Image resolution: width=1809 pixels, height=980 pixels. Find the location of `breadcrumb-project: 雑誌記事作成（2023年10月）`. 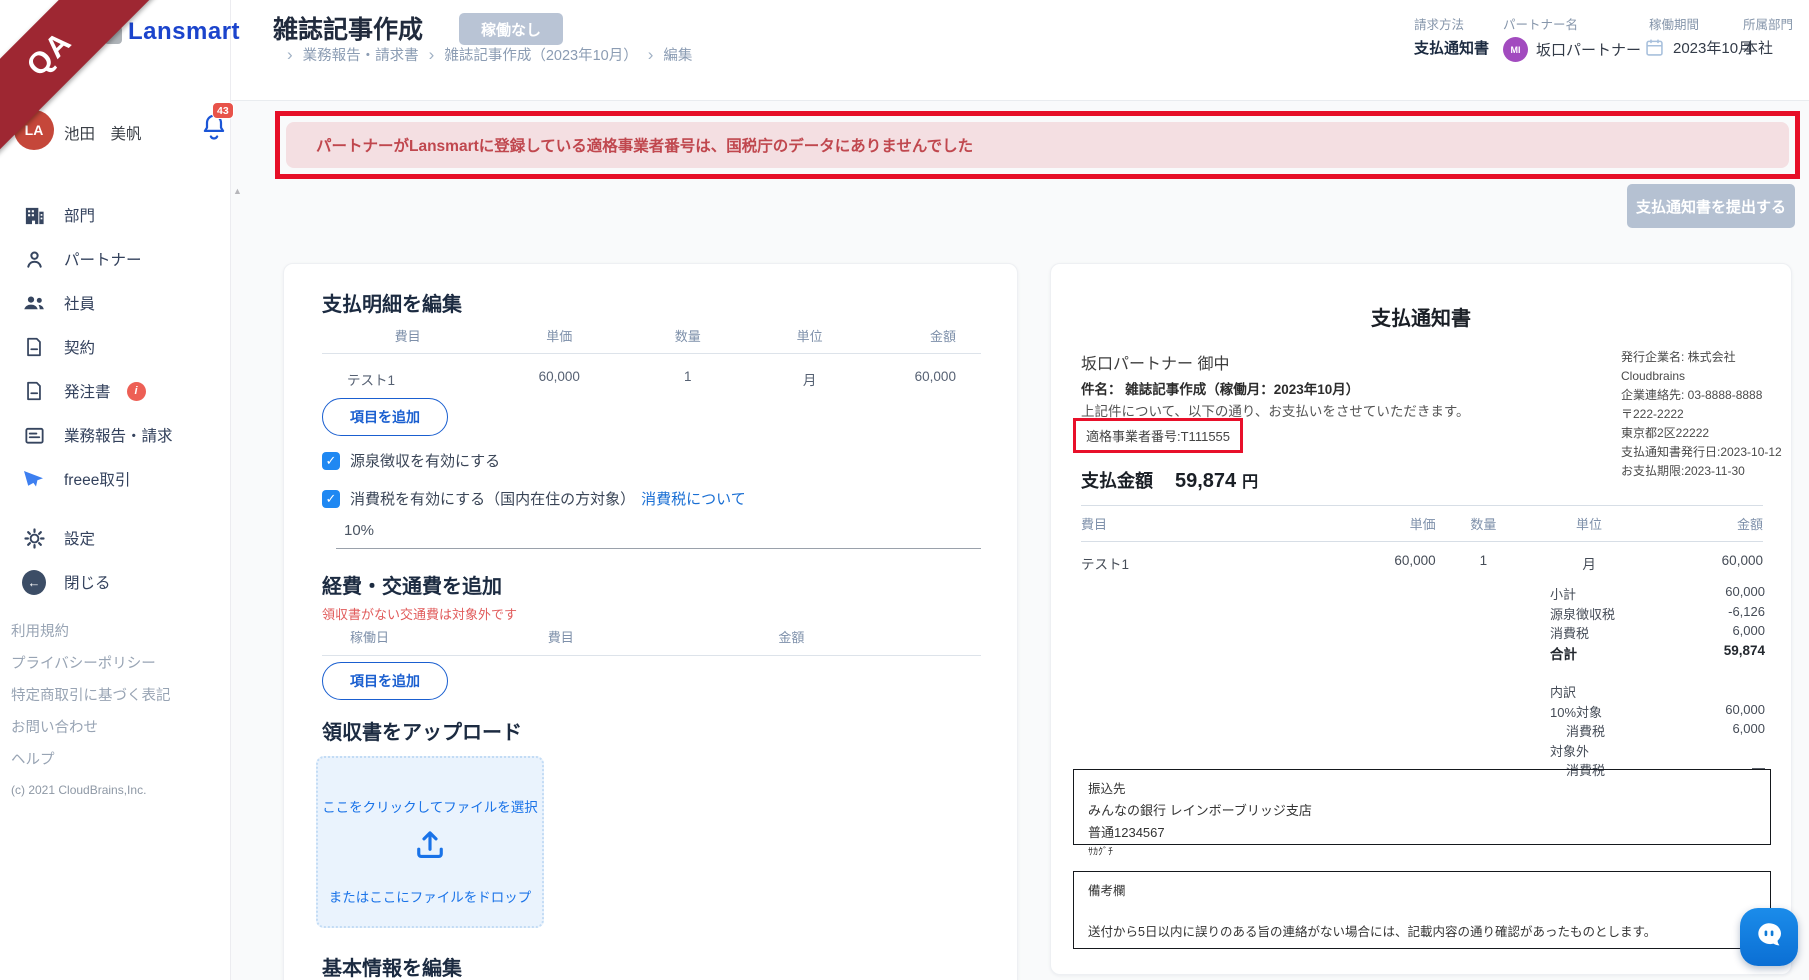

breadcrumb-project: 雑誌記事作成（2023年10月） is located at coordinates (540, 54).